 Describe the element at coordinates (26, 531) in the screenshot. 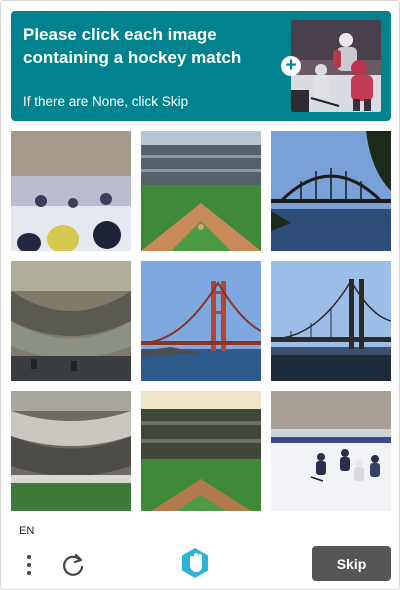

I see `language-selector: EN` at that location.